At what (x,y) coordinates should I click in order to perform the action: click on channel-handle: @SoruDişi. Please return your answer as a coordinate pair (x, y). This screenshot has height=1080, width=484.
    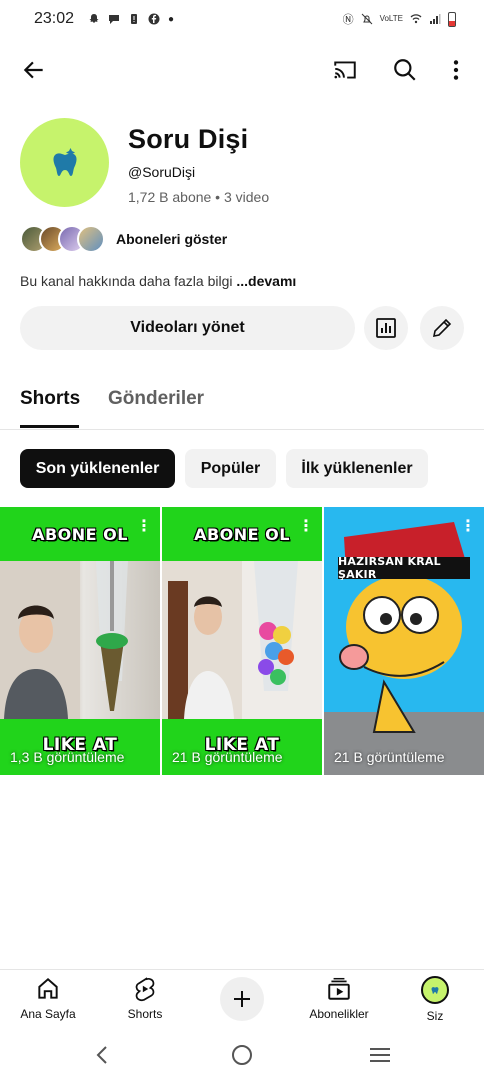
    Looking at the image, I should click on (162, 172).